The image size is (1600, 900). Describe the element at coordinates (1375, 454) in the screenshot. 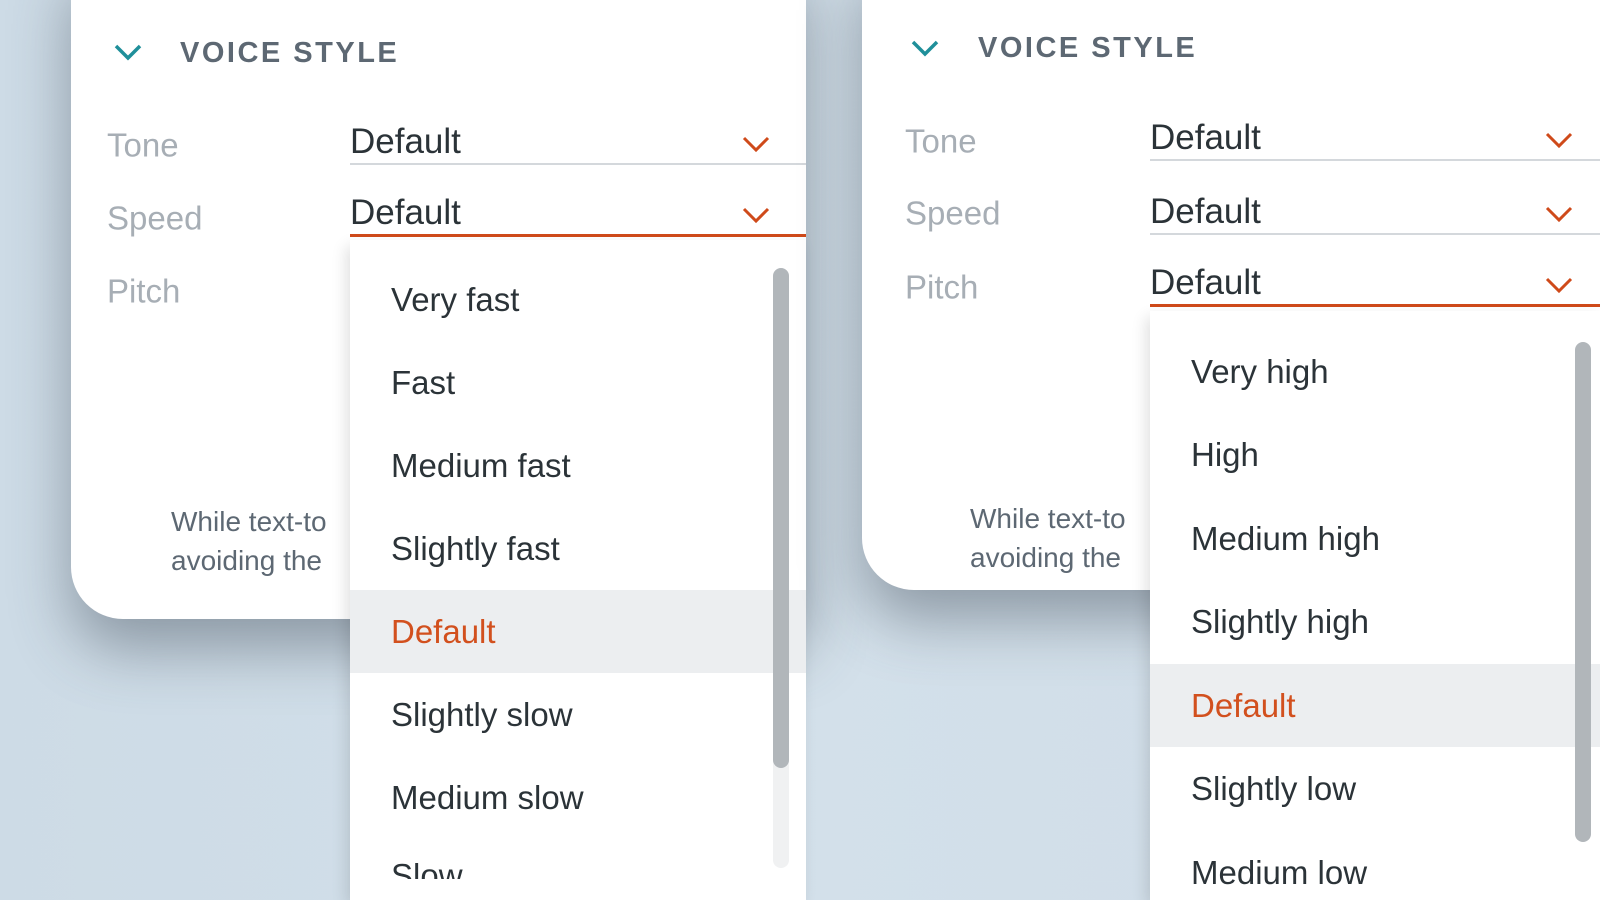

I see `pitch-option-high: High` at that location.